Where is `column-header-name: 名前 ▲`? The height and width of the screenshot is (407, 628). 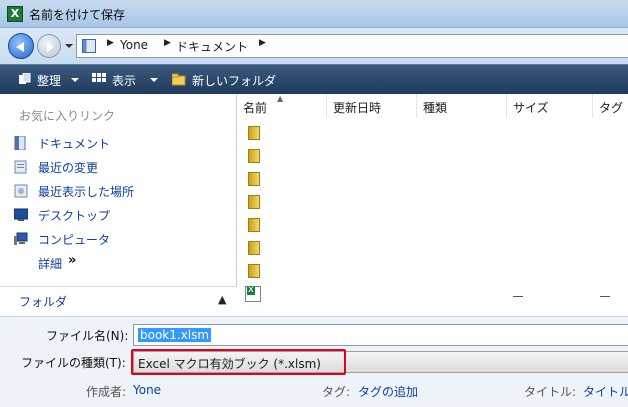
column-header-name: 名前 ▲ is located at coordinates (282, 106).